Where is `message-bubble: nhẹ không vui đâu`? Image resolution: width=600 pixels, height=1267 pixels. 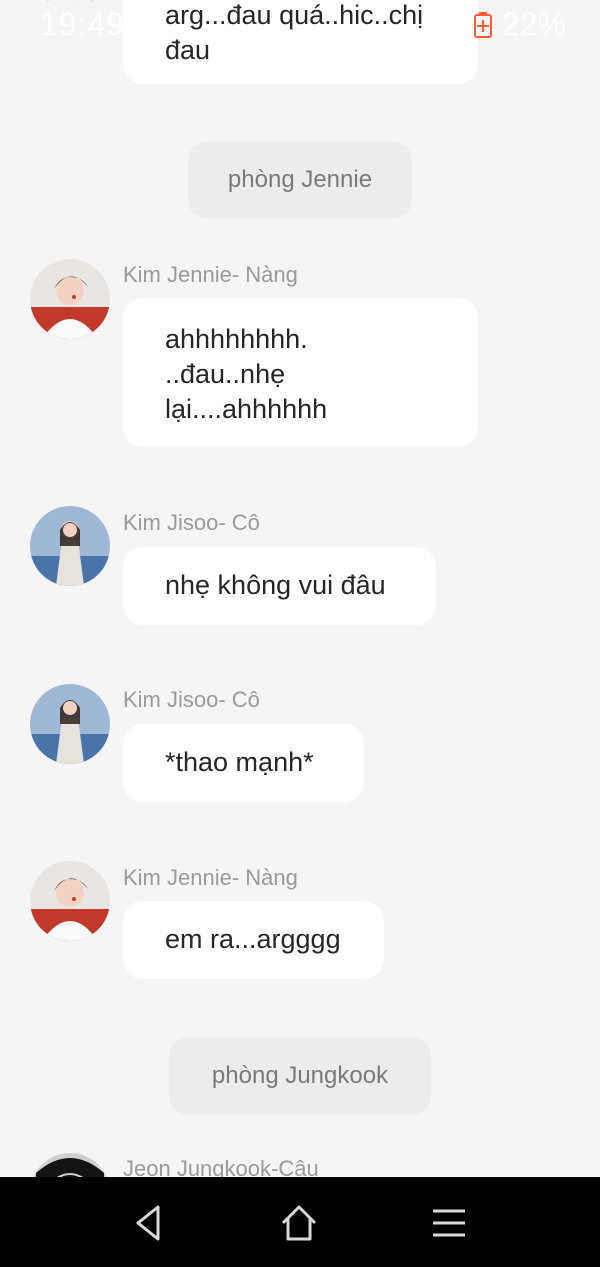
message-bubble: nhẹ không vui đâu is located at coordinates (279, 586).